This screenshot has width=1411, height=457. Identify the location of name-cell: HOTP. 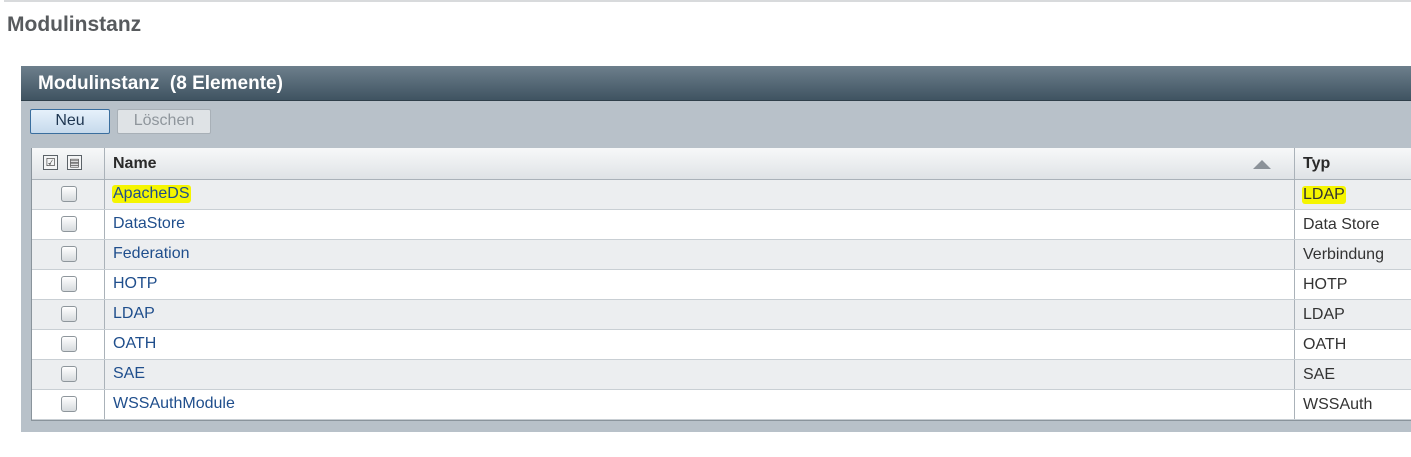
(700, 284).